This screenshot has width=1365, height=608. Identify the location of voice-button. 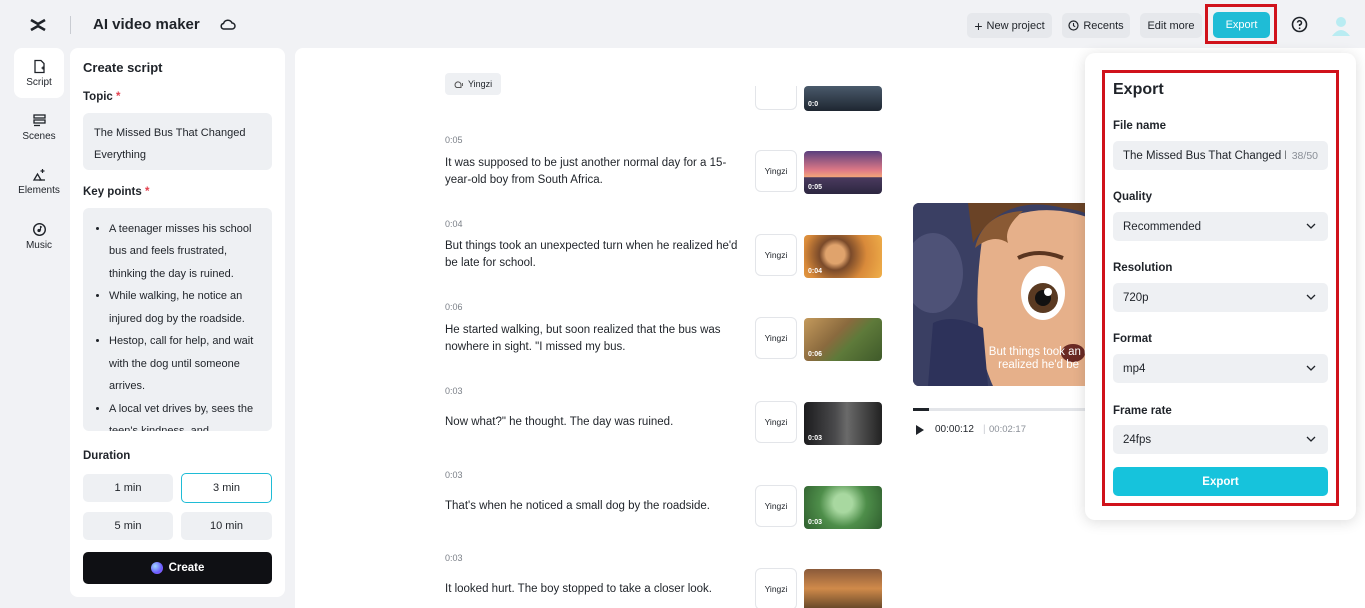
(776, 98).